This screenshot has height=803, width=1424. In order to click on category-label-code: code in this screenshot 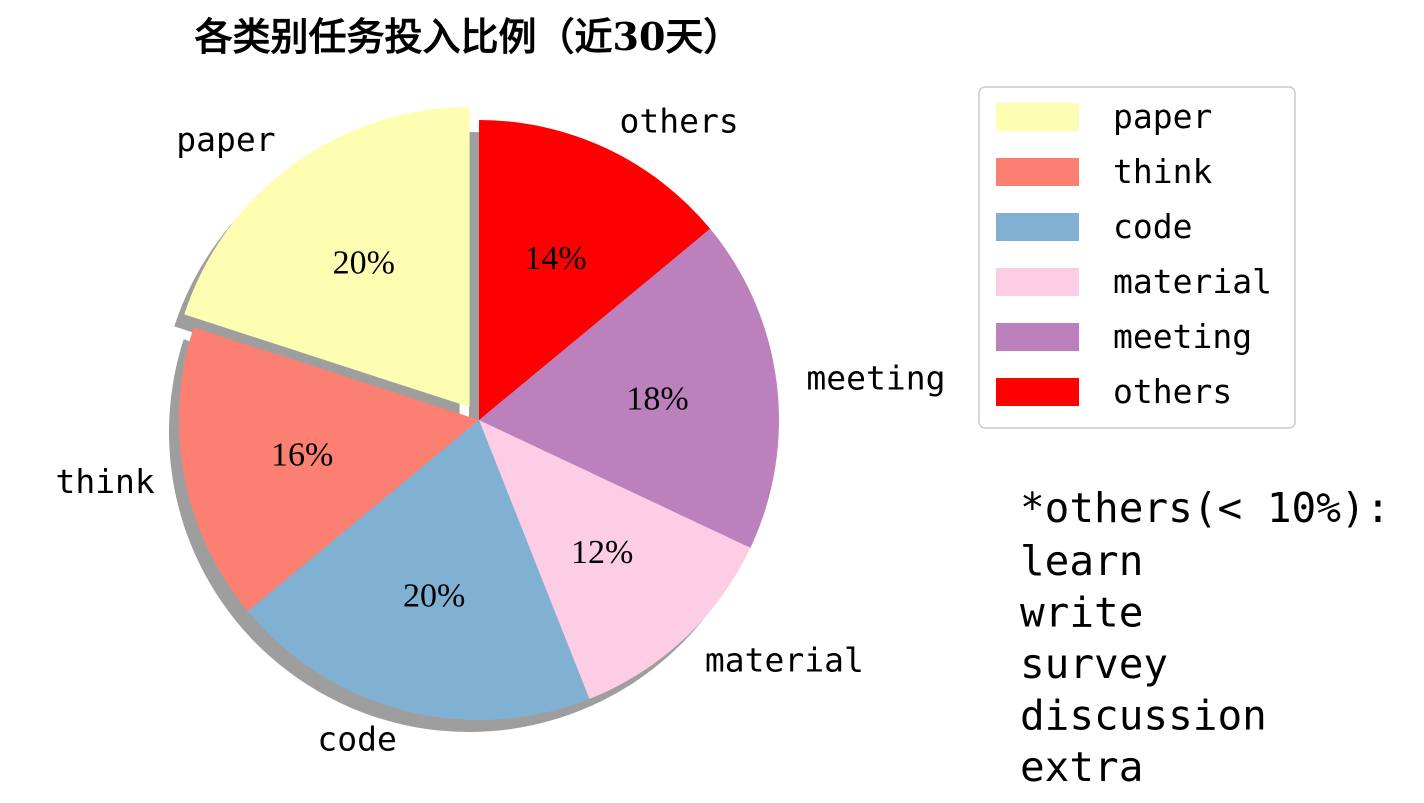, I will do `click(356, 739)`.